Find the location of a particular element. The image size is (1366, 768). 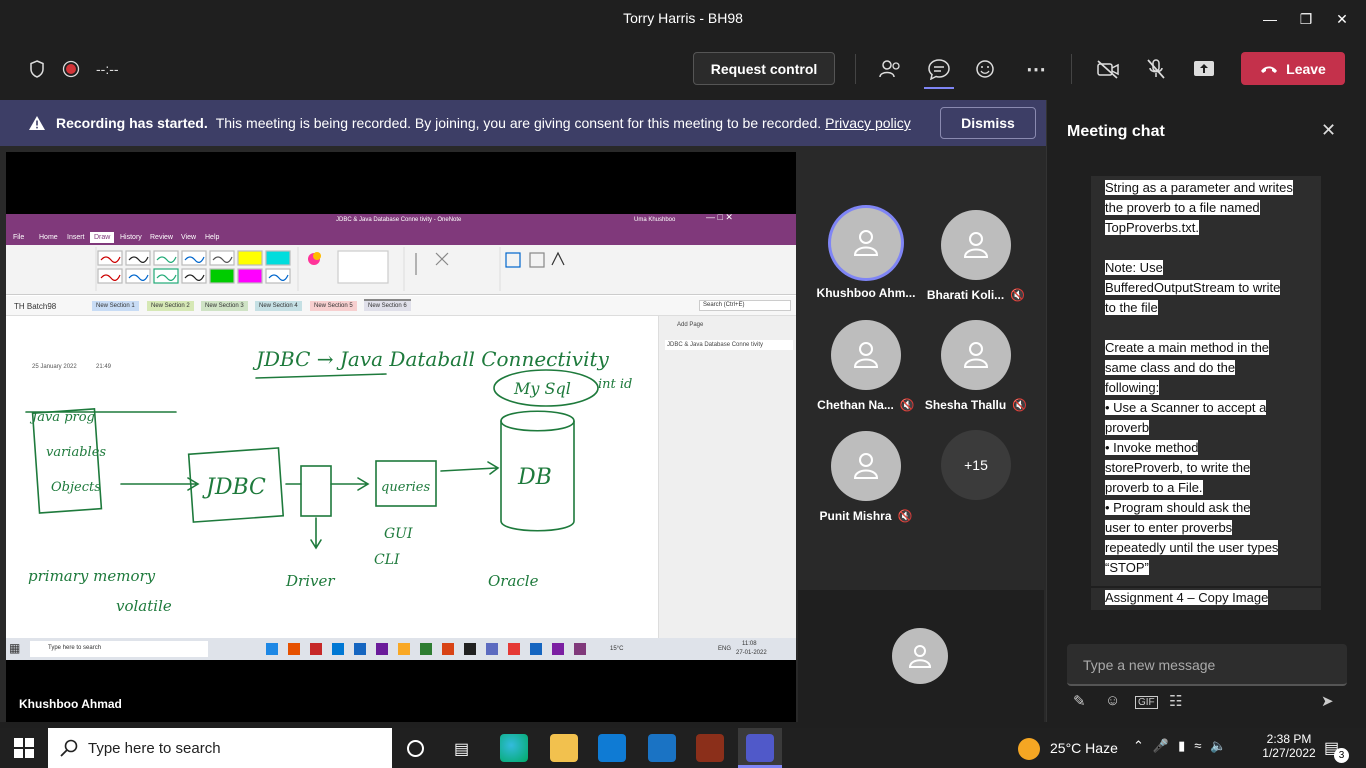

chat-icon is located at coordinates (939, 69).